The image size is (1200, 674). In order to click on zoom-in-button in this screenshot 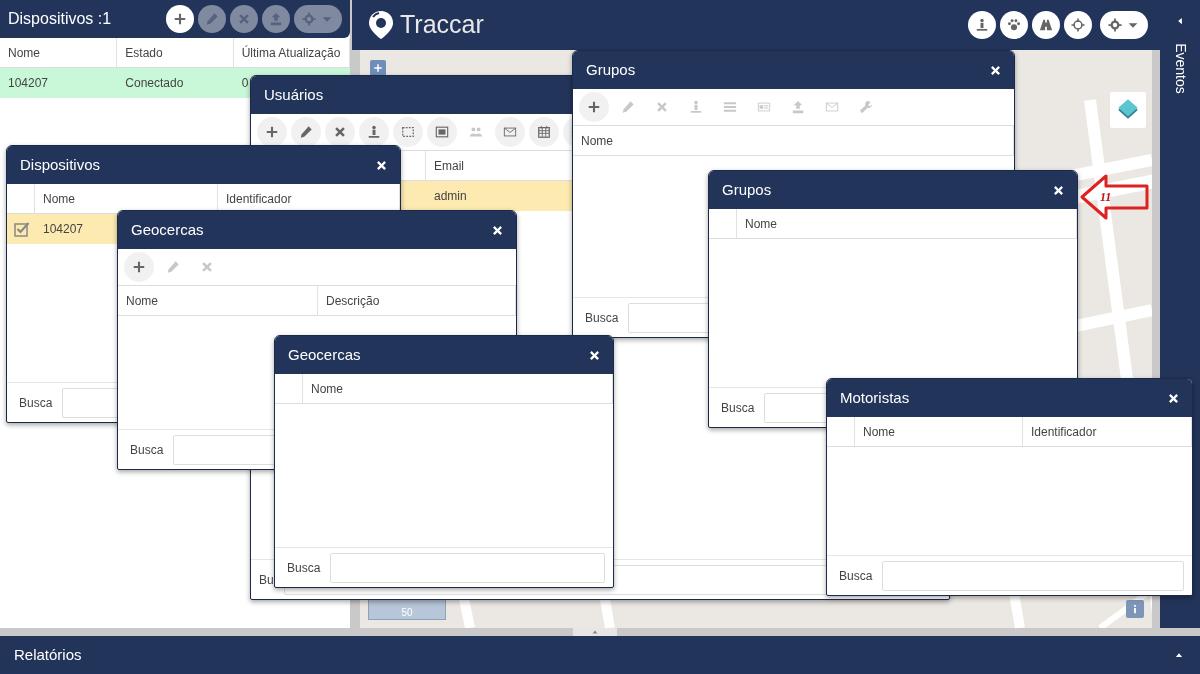, I will do `click(378, 68)`.